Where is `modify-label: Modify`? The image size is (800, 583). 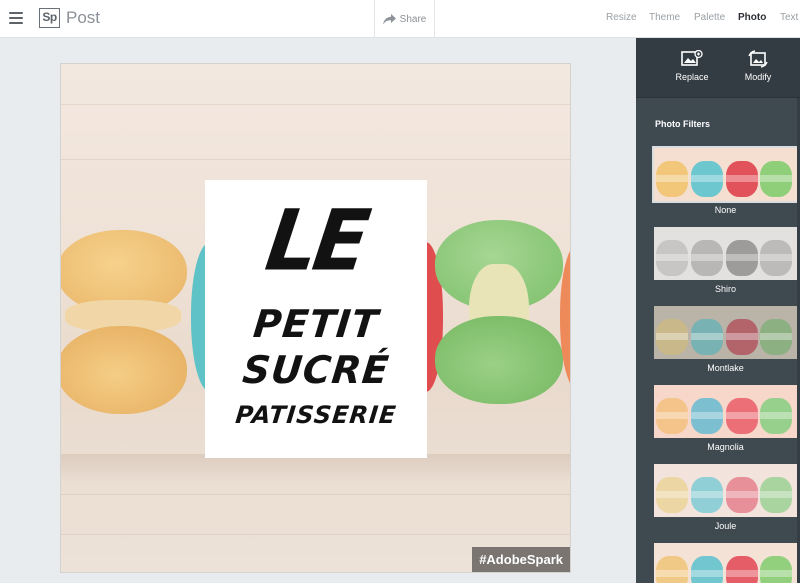 modify-label: Modify is located at coordinates (758, 77).